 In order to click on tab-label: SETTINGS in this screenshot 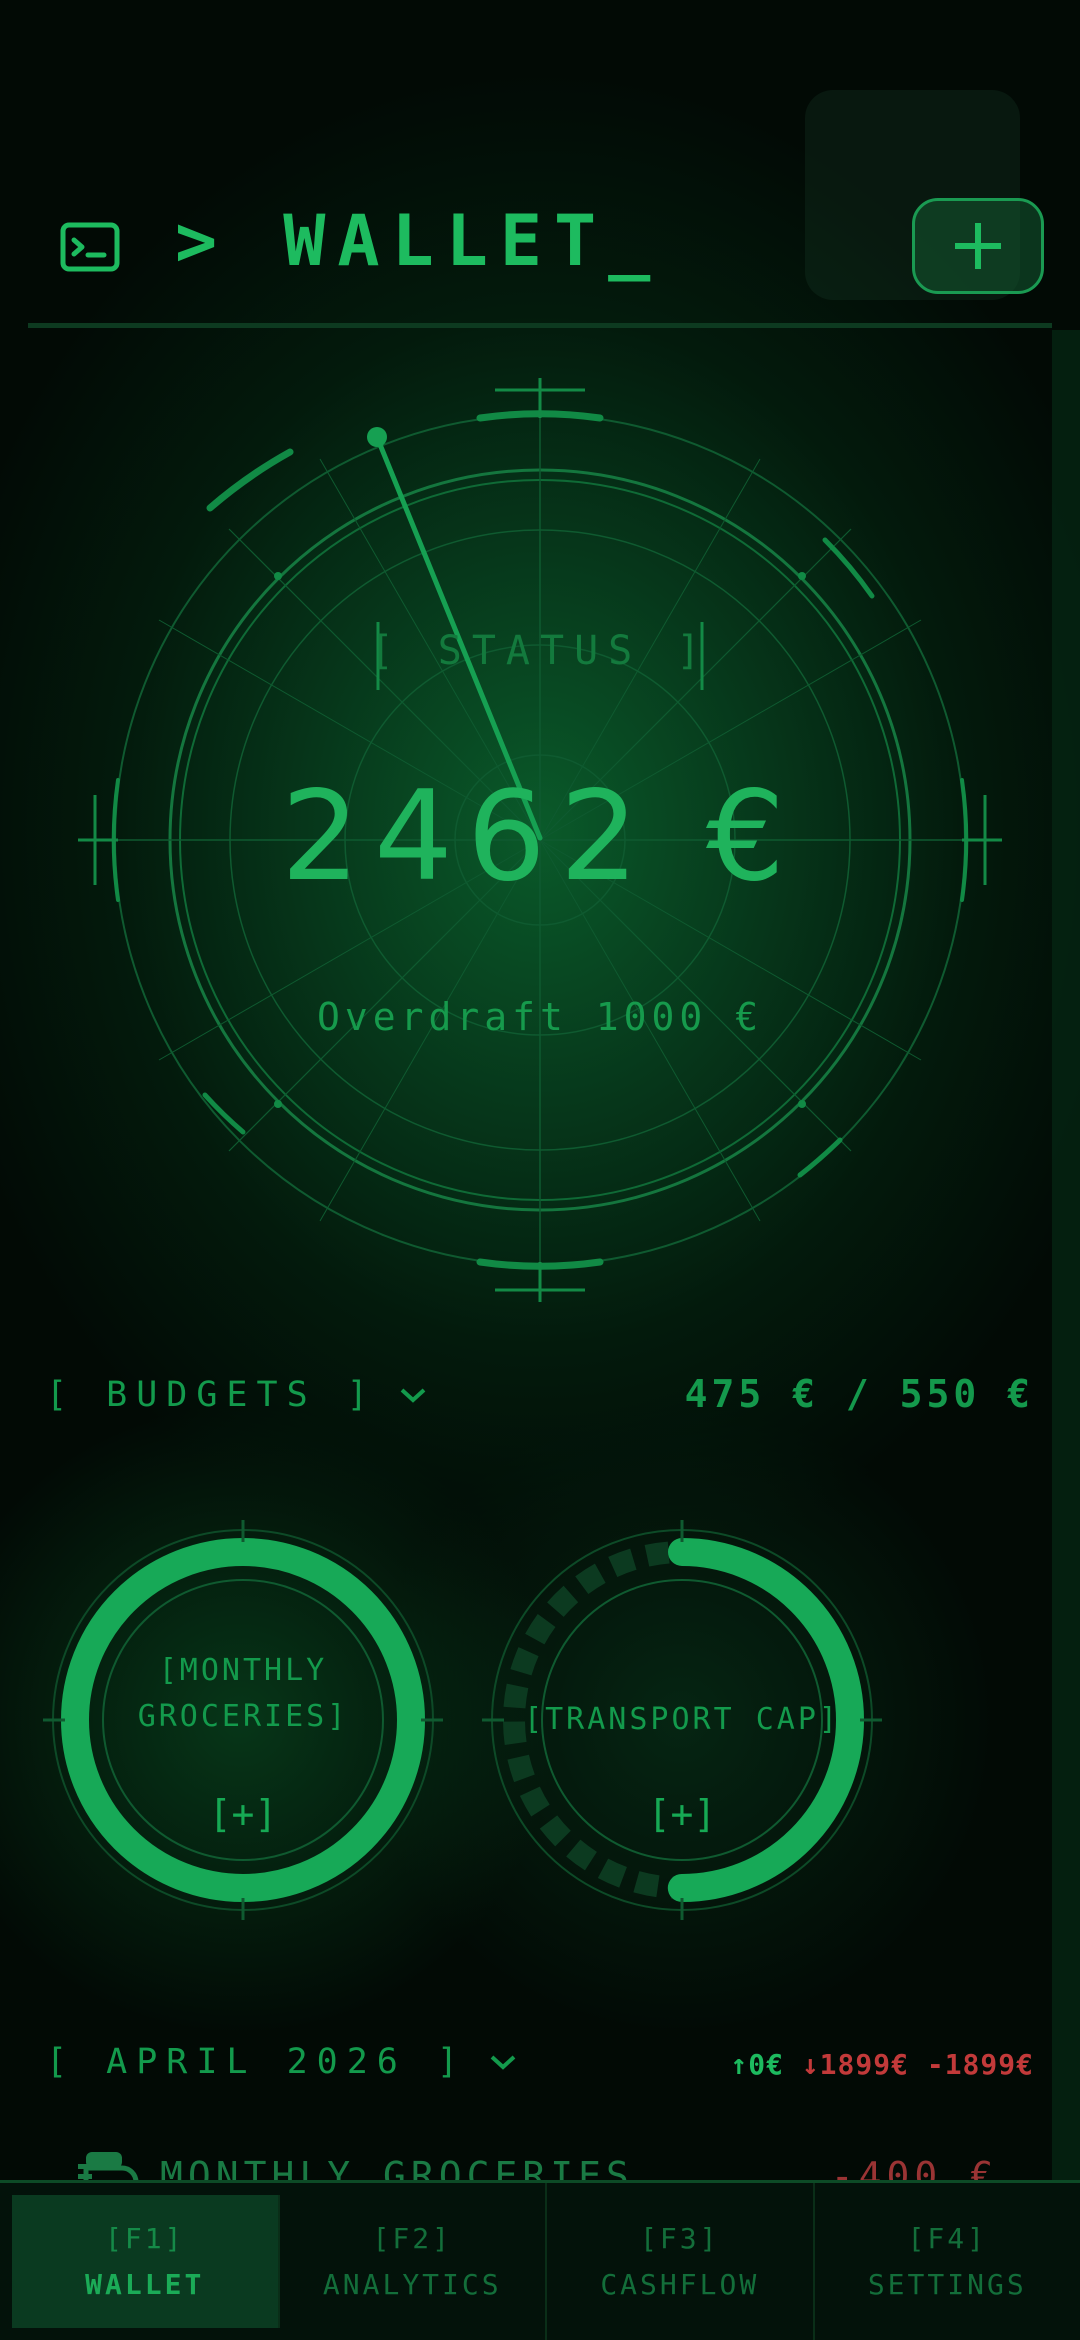, I will do `click(947, 2284)`.